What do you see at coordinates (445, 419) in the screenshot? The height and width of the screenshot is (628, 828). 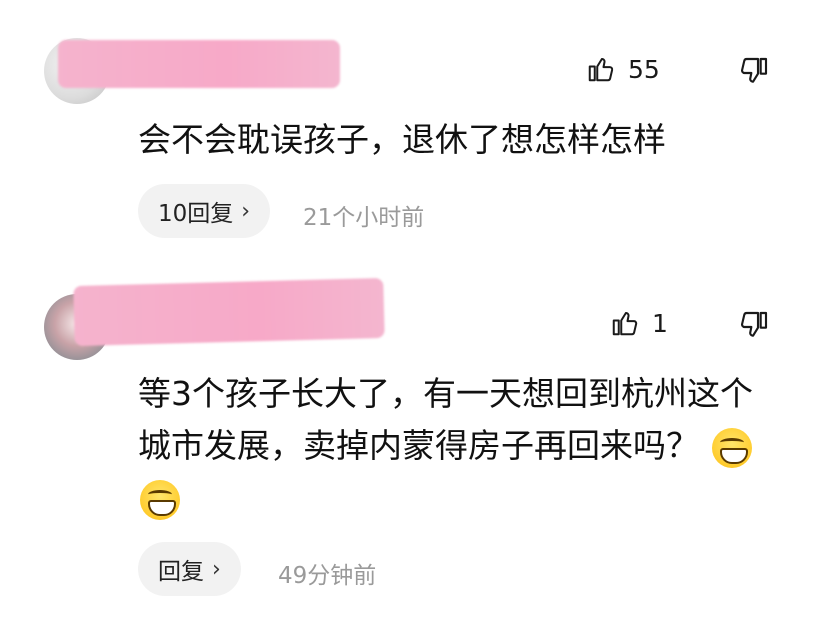 I see `comment-text-body: 等3个孩子长大了，有一天想回到杭州这个城市发展，卖掉内蒙得房子再回来吗？` at bounding box center [445, 419].